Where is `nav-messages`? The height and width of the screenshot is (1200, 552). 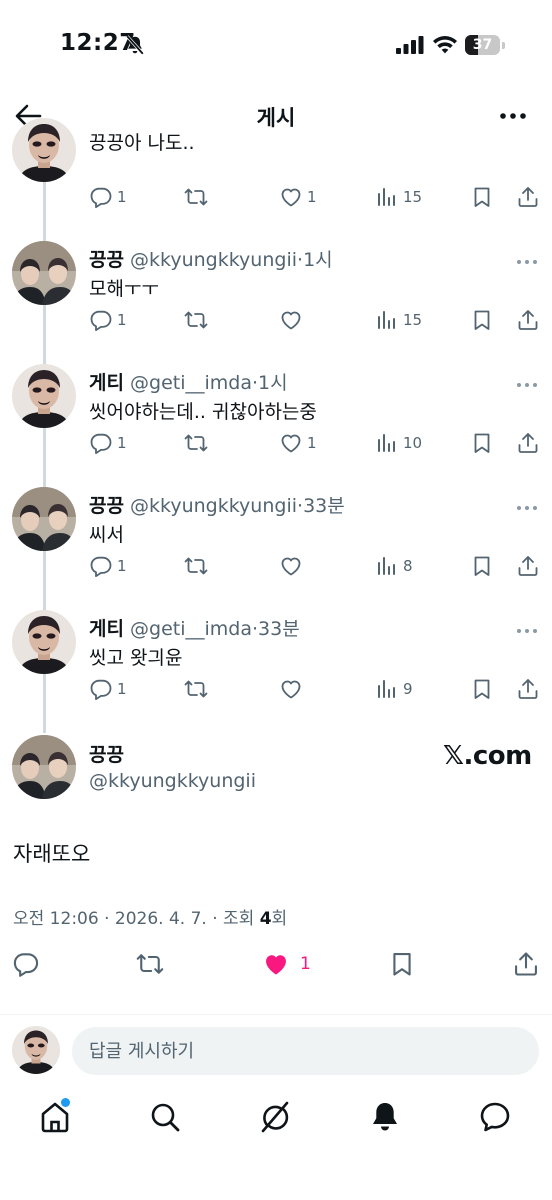
nav-messages is located at coordinates (495, 1117).